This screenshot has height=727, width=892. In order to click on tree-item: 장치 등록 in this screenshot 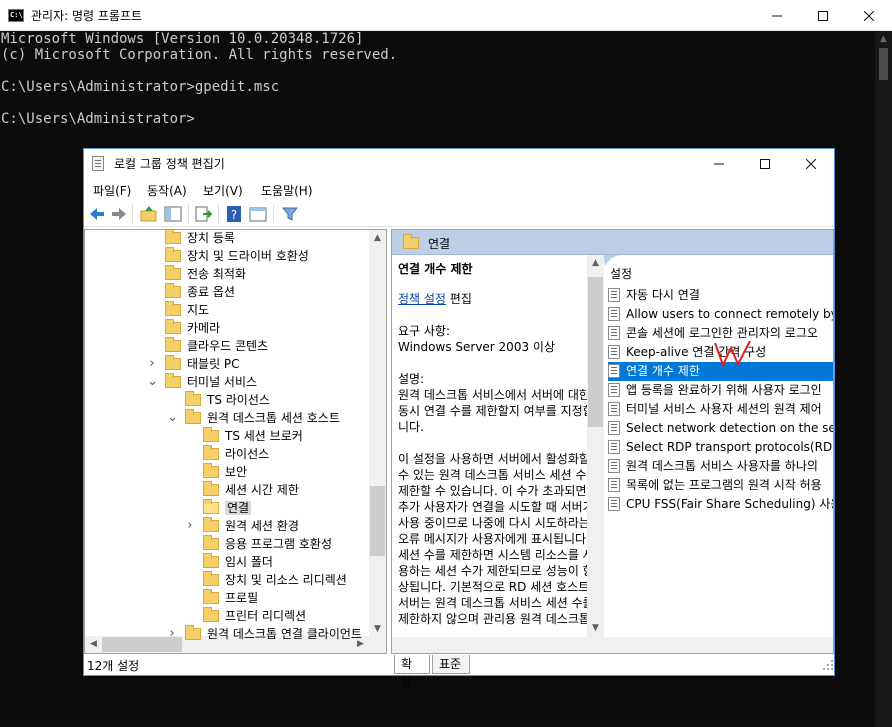, I will do `click(200, 238)`.